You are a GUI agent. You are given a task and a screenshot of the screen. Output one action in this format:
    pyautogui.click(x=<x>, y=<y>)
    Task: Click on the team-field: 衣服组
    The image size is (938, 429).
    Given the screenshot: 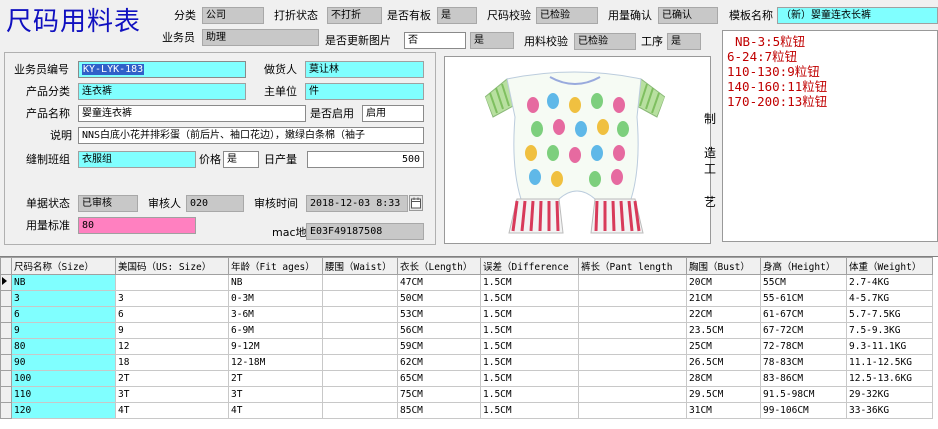 What is the action you would take?
    pyautogui.click(x=137, y=159)
    